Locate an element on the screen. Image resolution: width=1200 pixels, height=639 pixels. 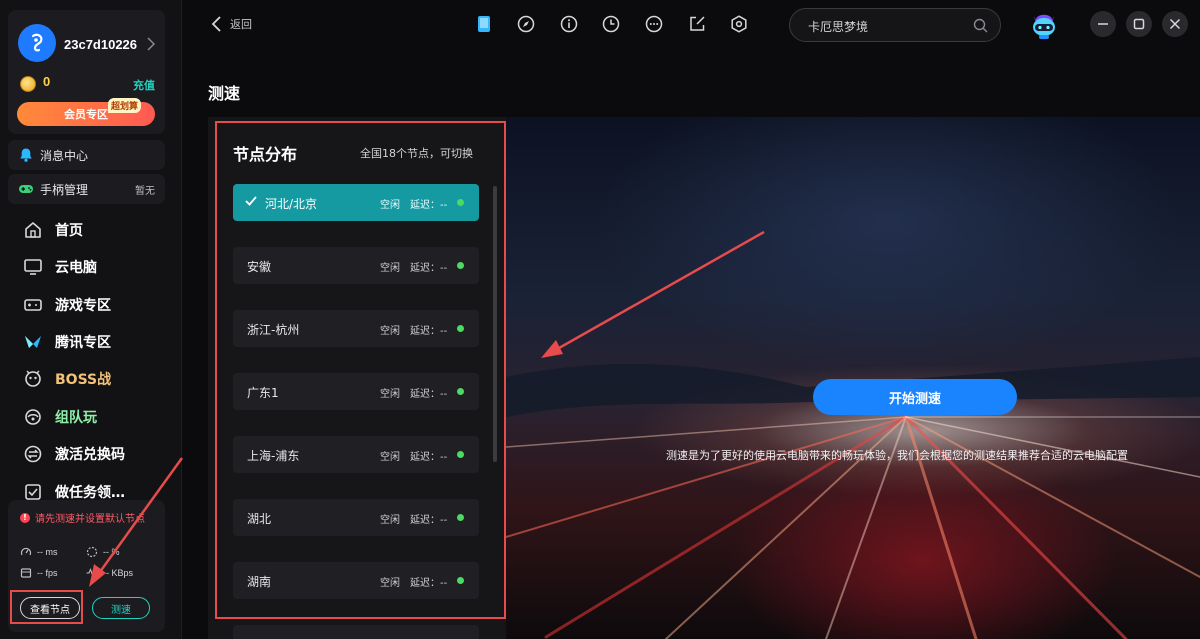
maximize-button is located at coordinates (1139, 24).